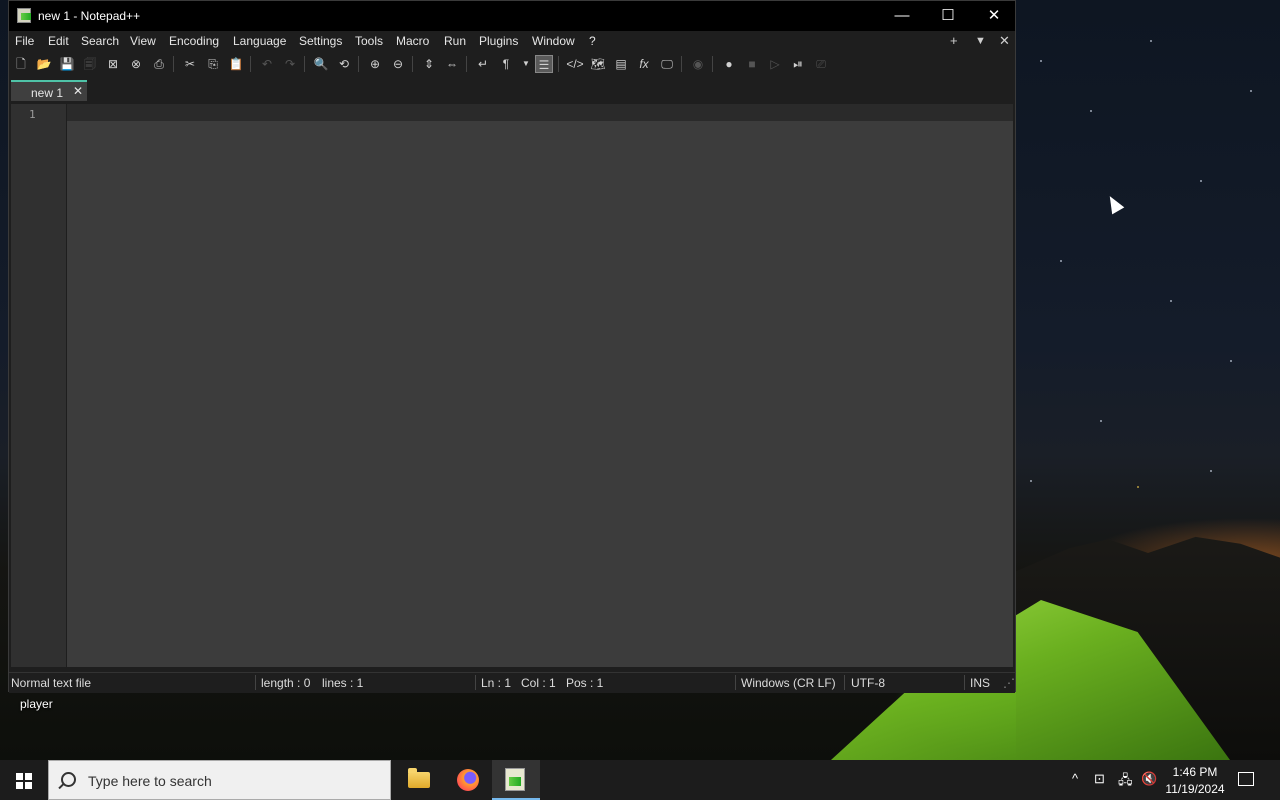  What do you see at coordinates (58, 41) in the screenshot?
I see `menu-edit: Edit` at bounding box center [58, 41].